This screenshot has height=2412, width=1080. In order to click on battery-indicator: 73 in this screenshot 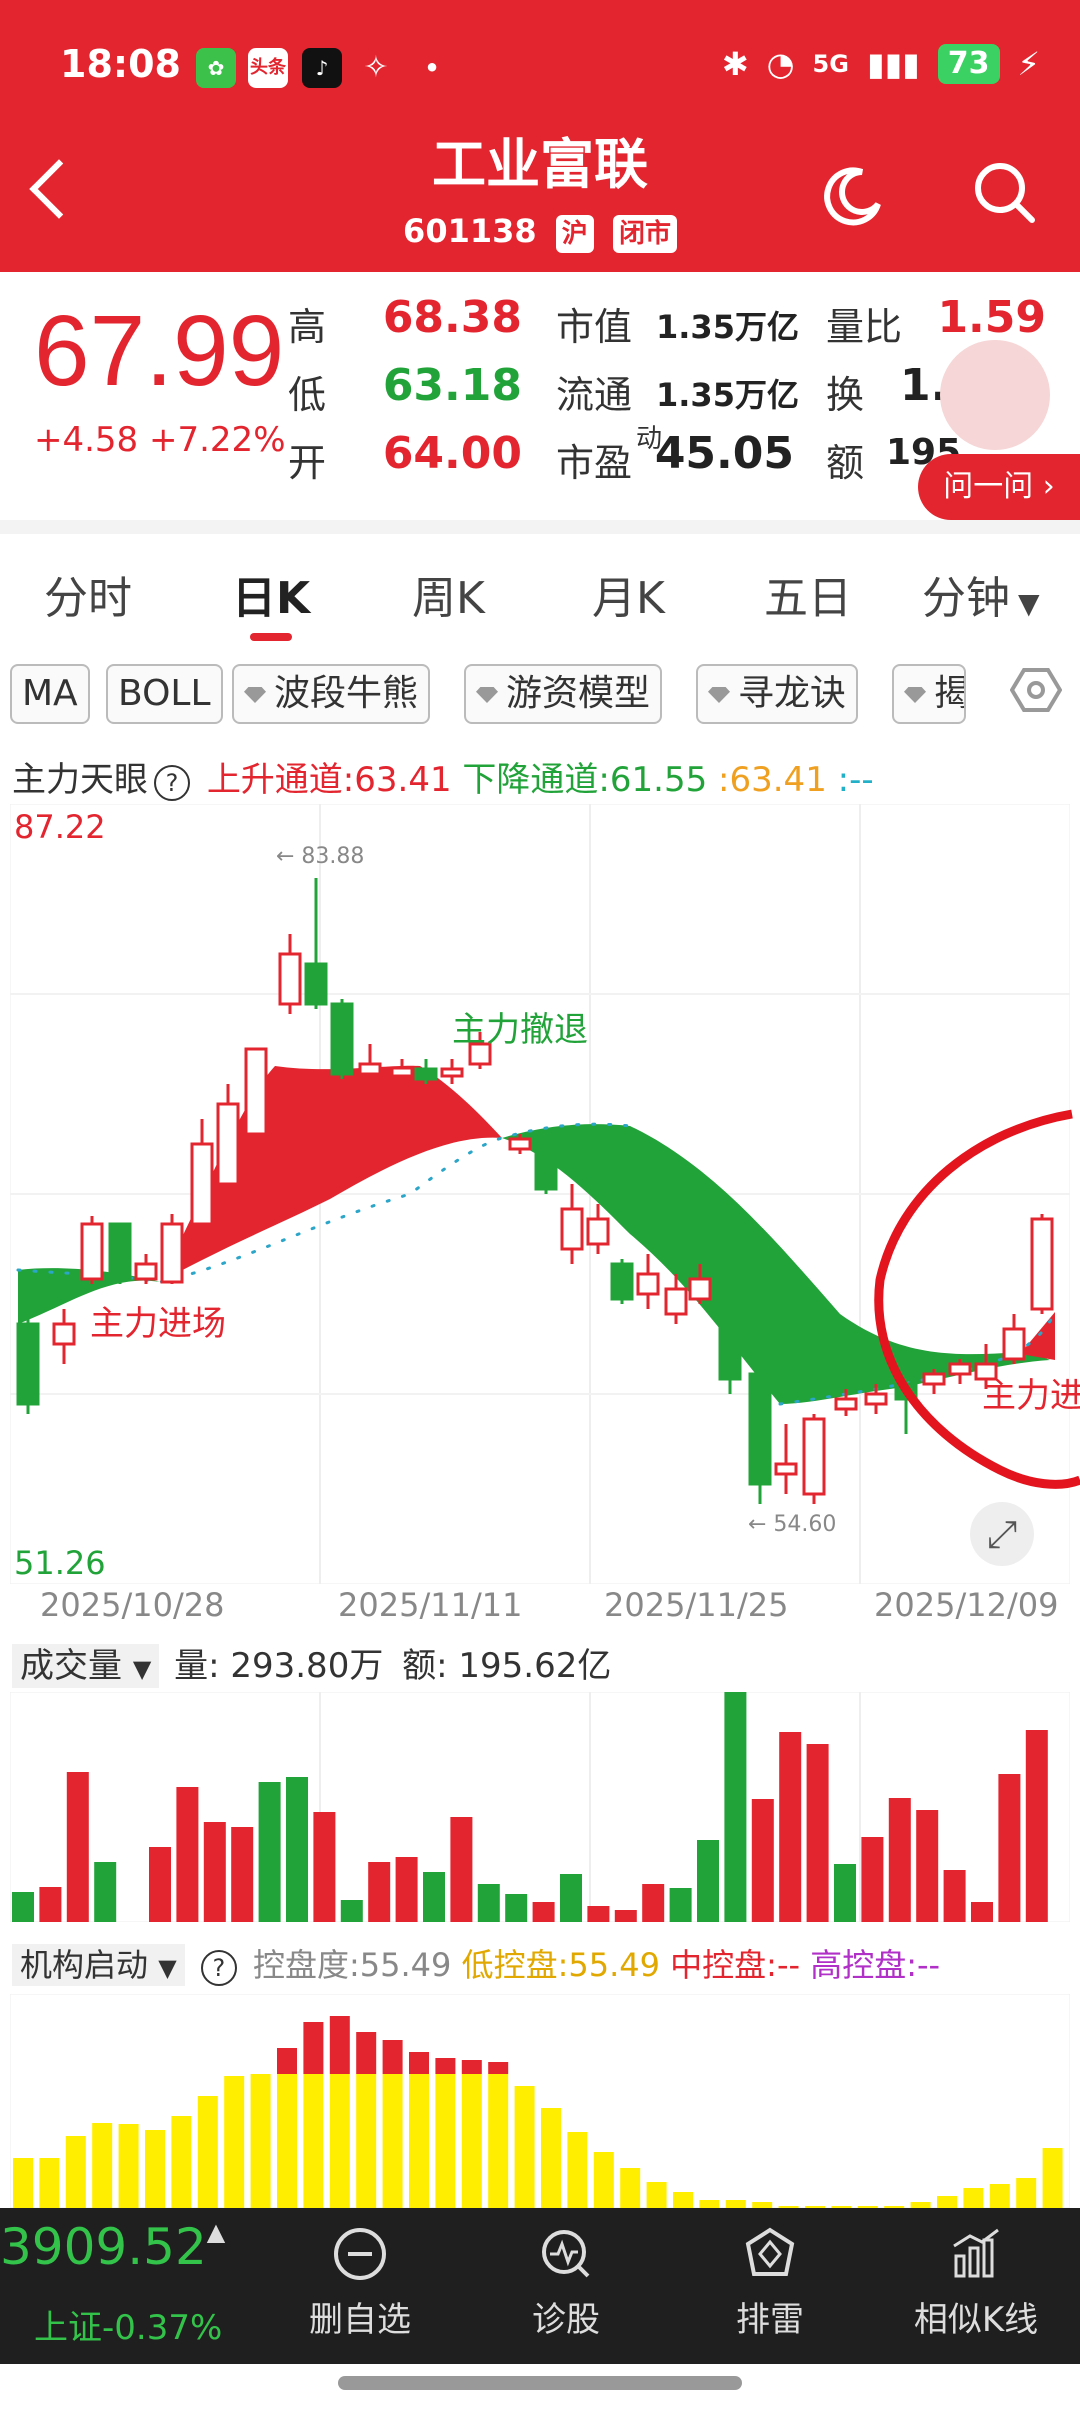, I will do `click(968, 64)`.